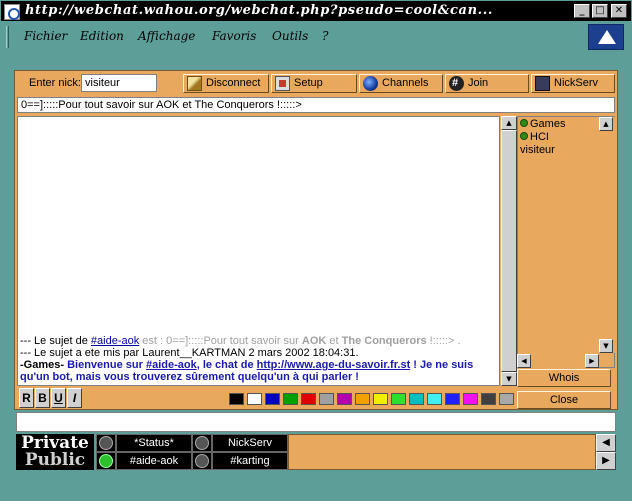 The width and height of the screenshot is (632, 501). Describe the element at coordinates (606, 443) in the screenshot. I see `nav-left-icon: ◀` at that location.